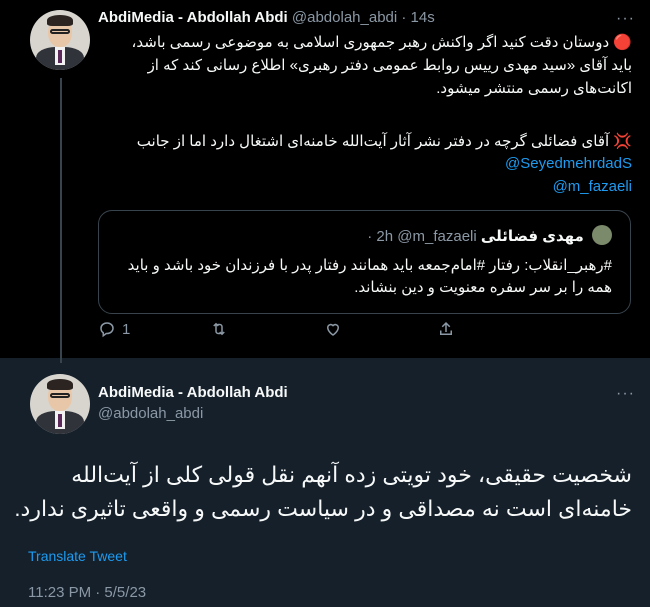 Image resolution: width=650 pixels, height=607 pixels. Describe the element at coordinates (107, 330) in the screenshot. I see `reply-icon` at that location.